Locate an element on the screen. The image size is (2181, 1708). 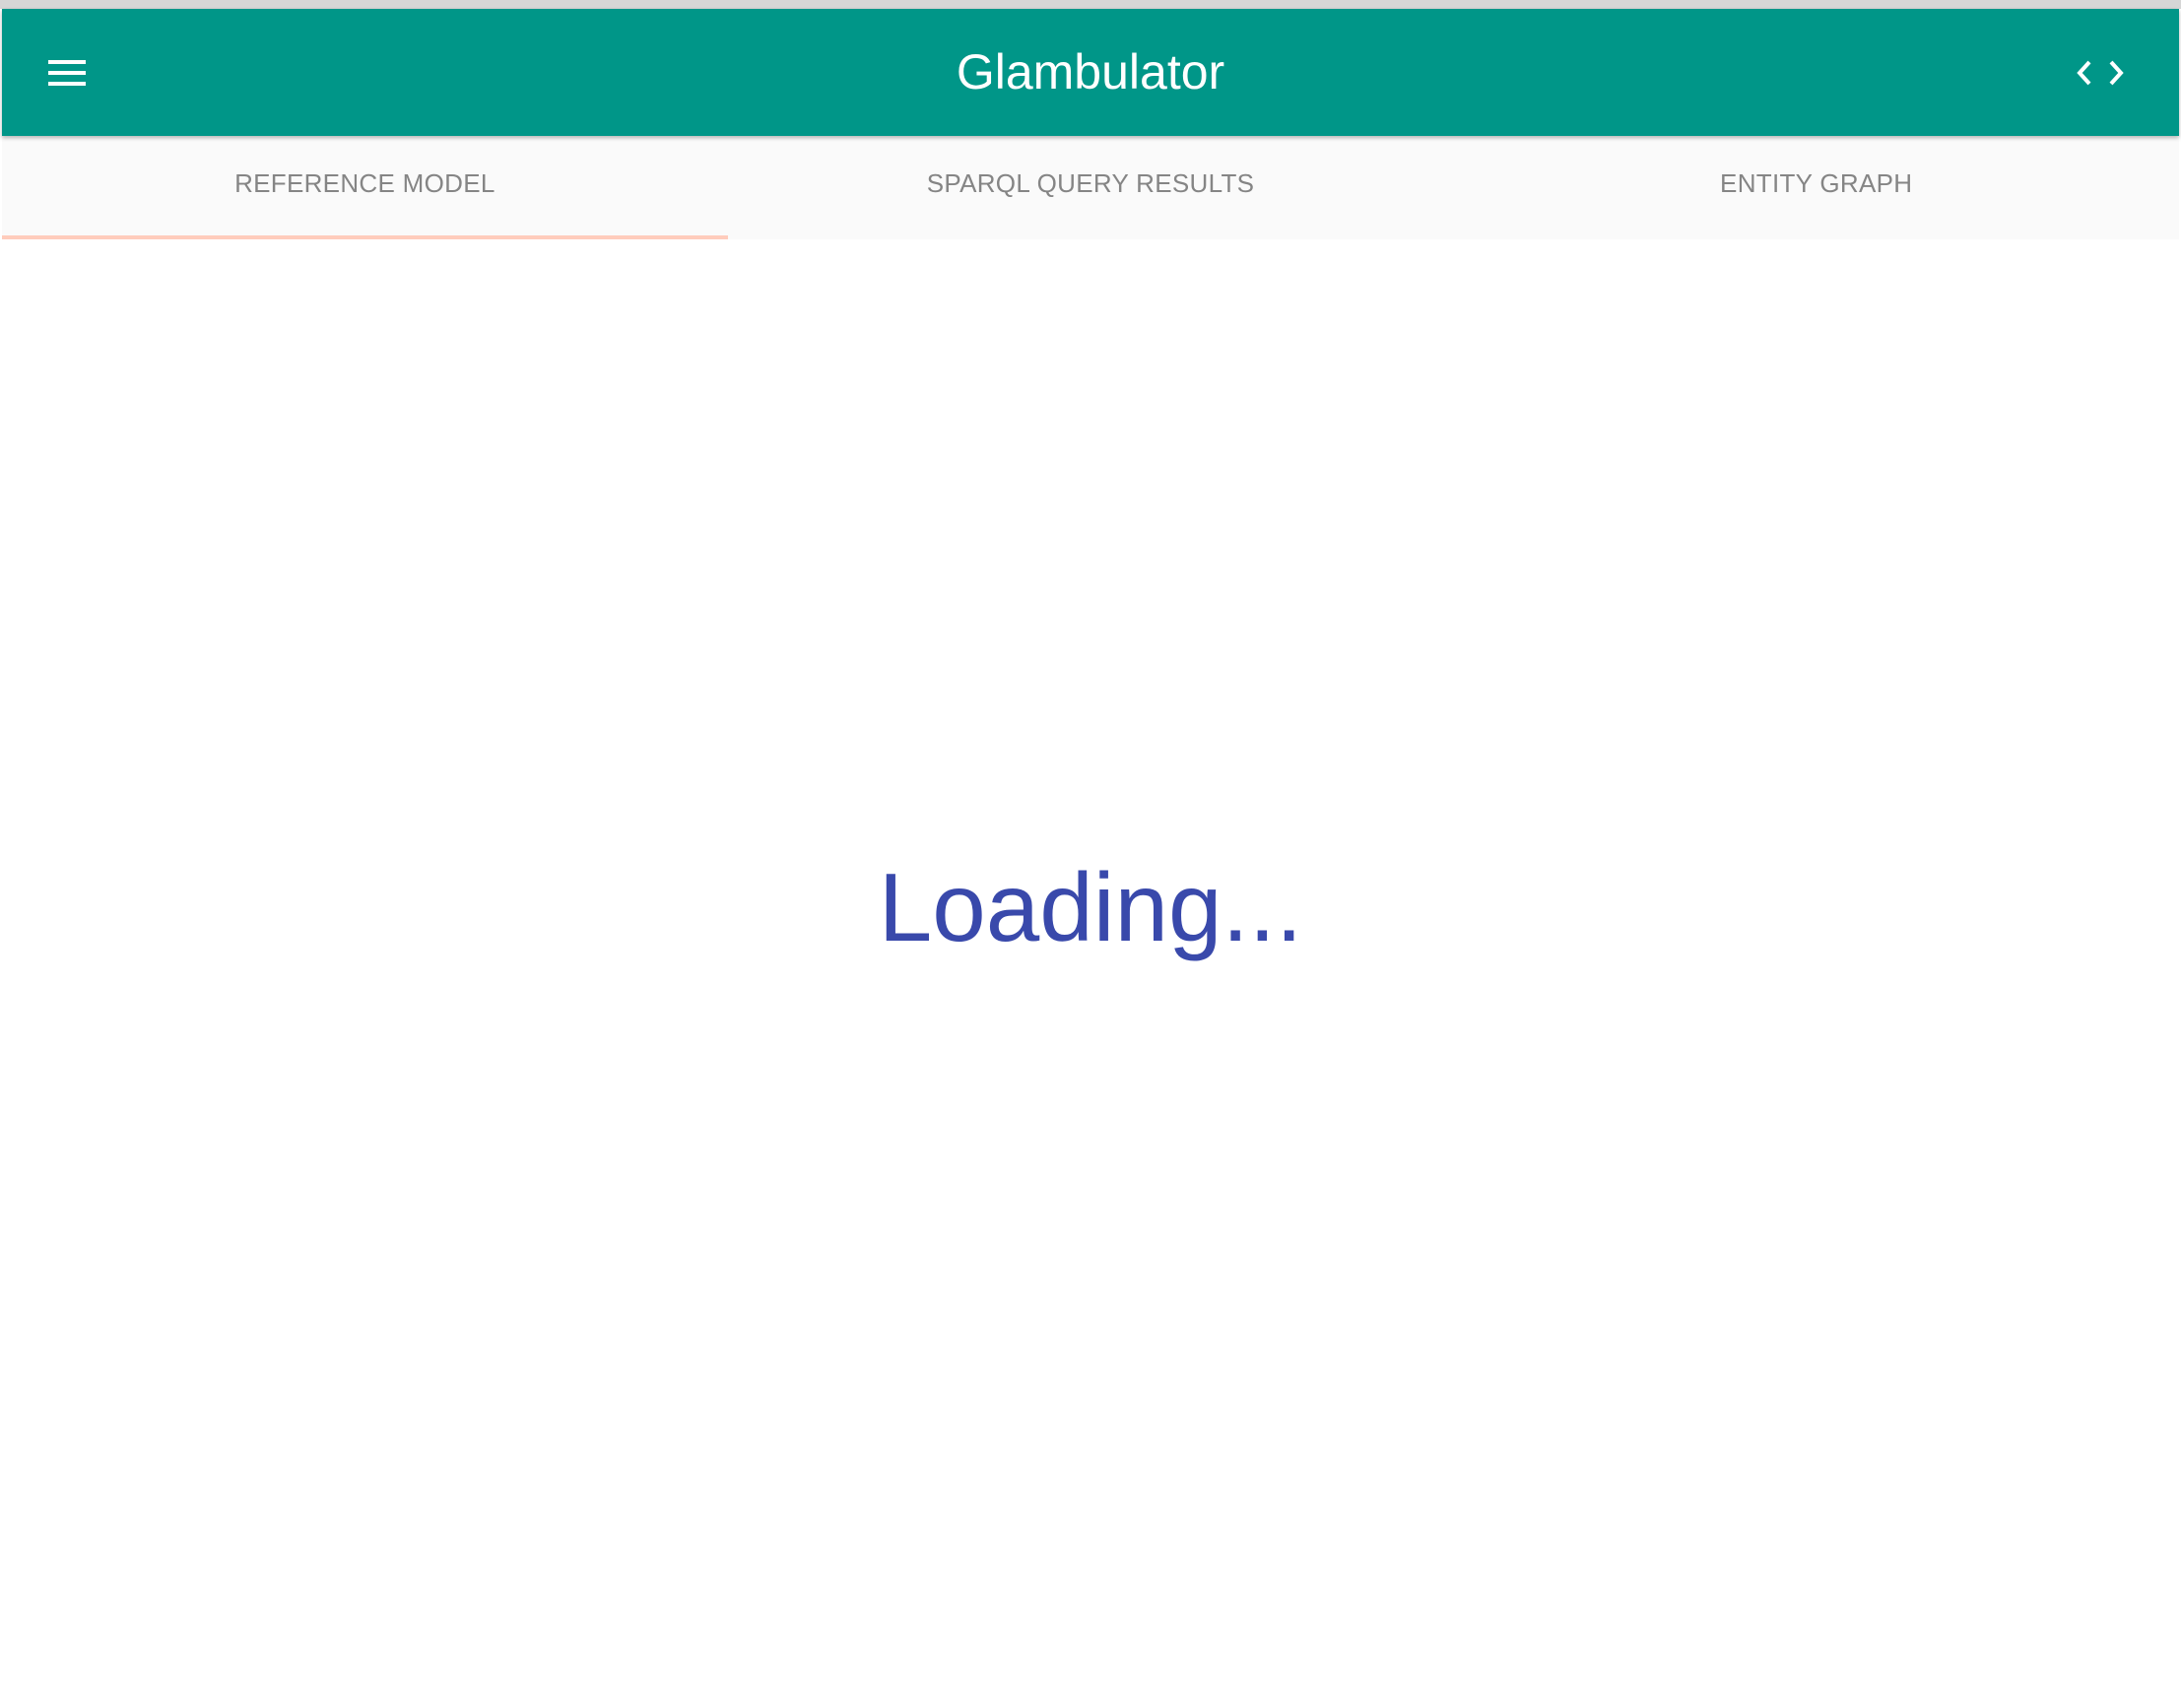
tab-label: REFERENCE MODEL is located at coordinates (365, 183).